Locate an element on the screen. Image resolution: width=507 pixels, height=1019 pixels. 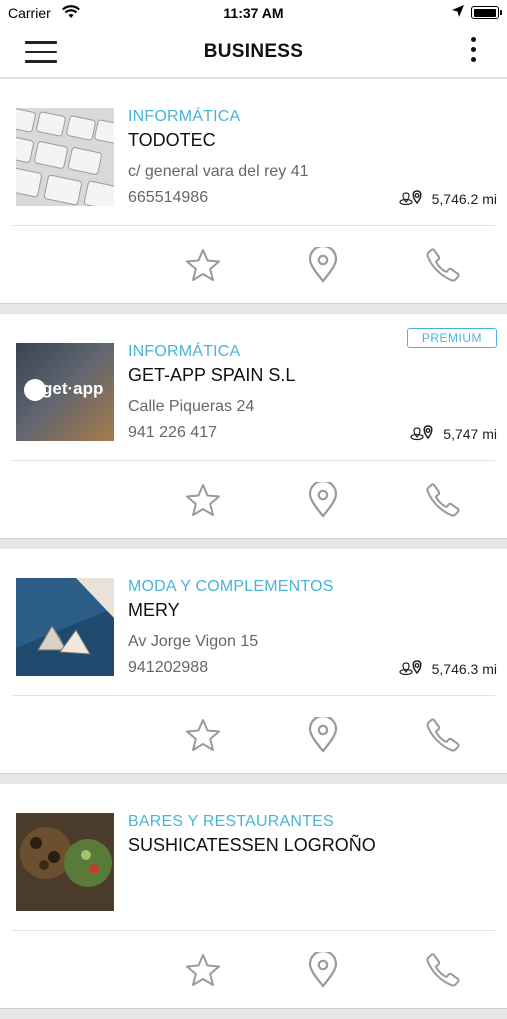
page-title: BUSINESS is located at coordinates (253, 51).